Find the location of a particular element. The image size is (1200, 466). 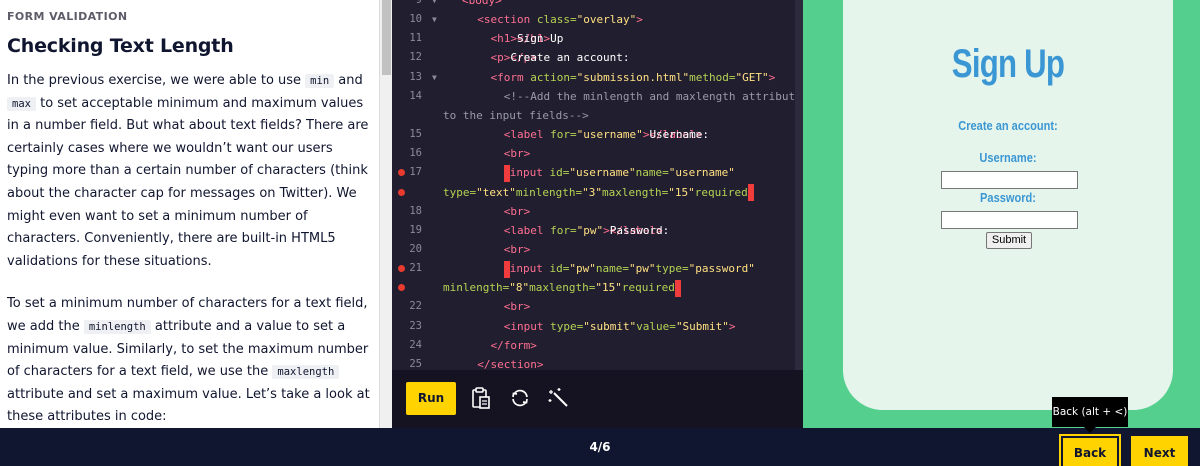

line-number: 16 is located at coordinates (415, 153).